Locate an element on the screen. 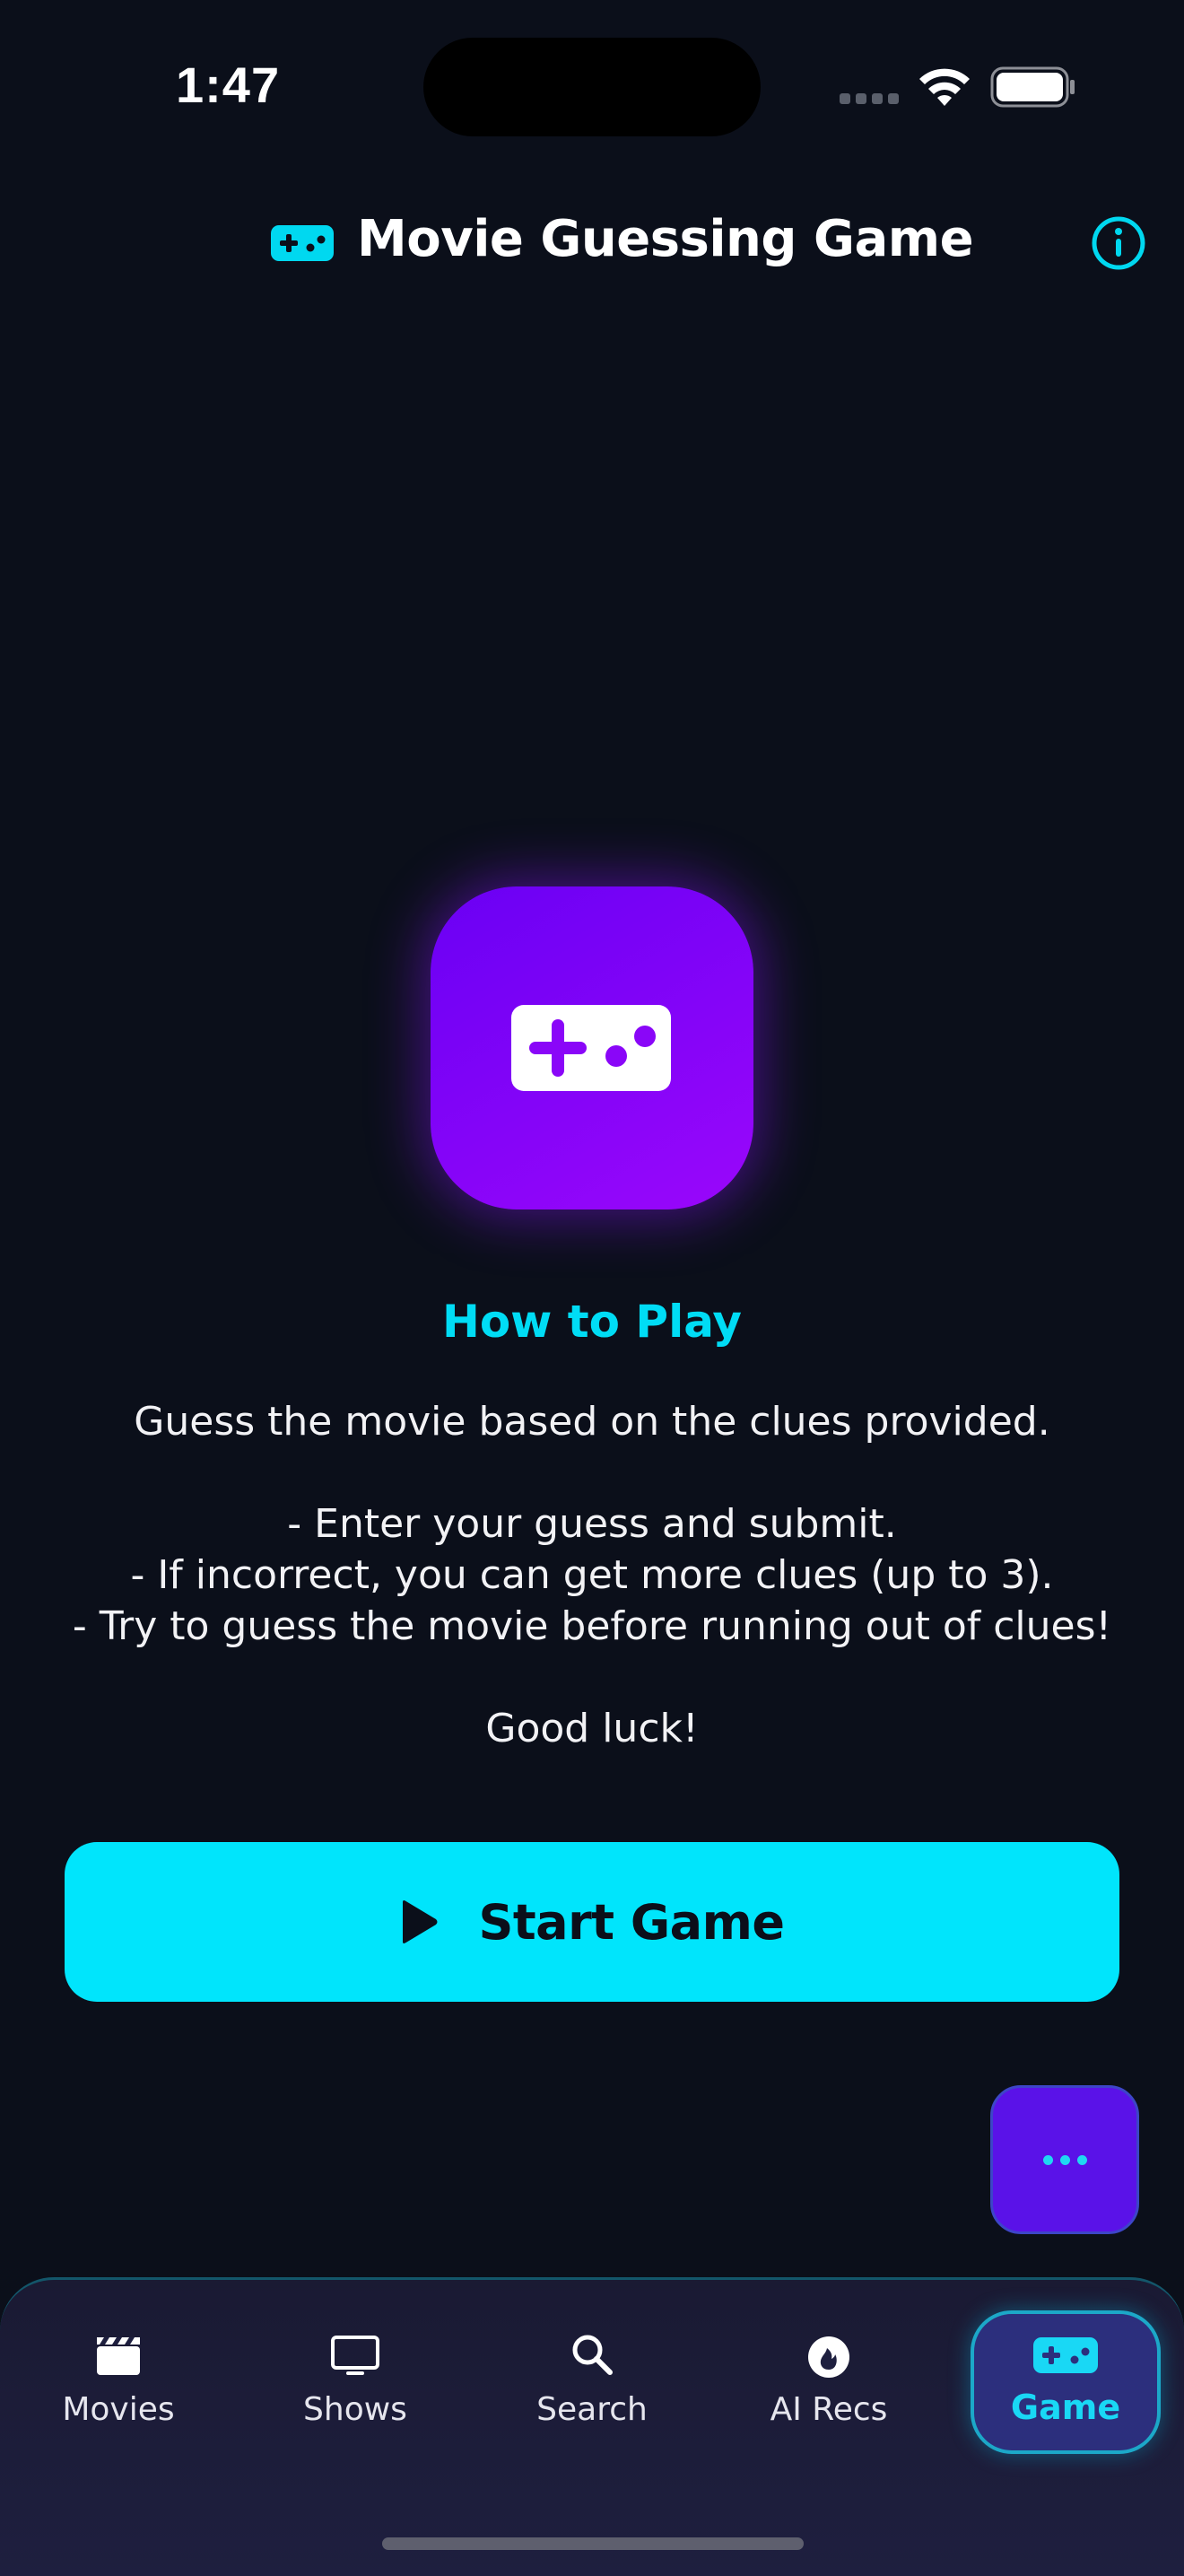 The height and width of the screenshot is (2576, 1184). tab-shows: Shows is located at coordinates (355, 2393).